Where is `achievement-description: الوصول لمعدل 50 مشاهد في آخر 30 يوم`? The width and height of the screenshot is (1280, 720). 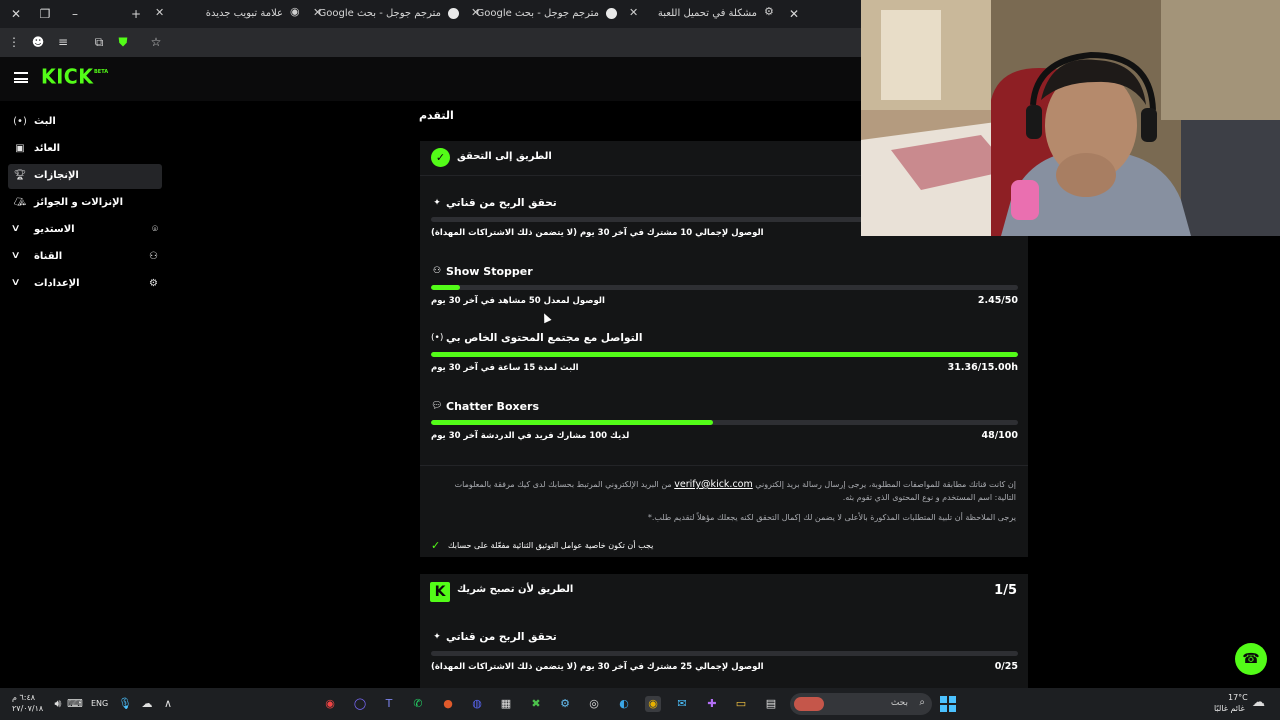
achievement-description: الوصول لمعدل 50 مشاهد في آخر 30 يوم is located at coordinates (518, 301).